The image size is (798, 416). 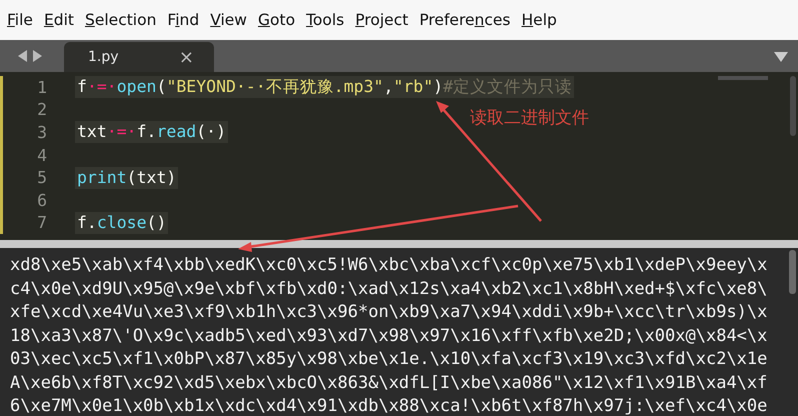 What do you see at coordinates (389, 312) in the screenshot?
I see `output-line: xfe\xcd\xe4Vu\xe3\xf9\xb1h\xc3\x96*on\xb9\xa7\x94\xddi\x9b+\xcc\tr\xb9s)\x` at bounding box center [389, 312].